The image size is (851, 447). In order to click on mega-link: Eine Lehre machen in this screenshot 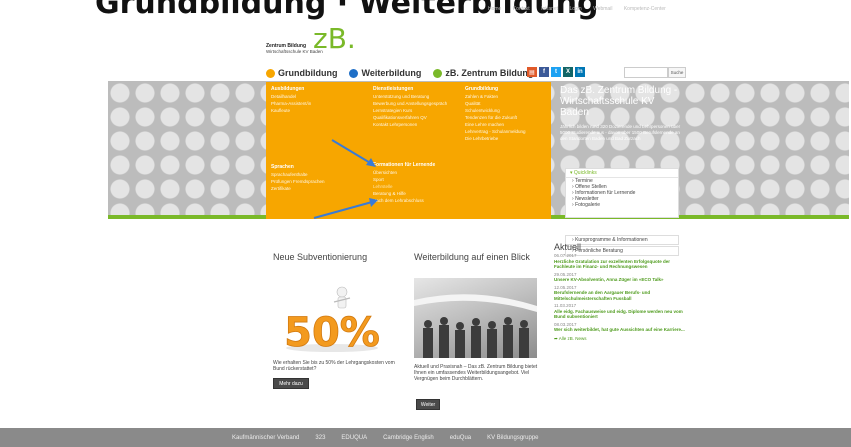, I will do `click(495, 124)`.